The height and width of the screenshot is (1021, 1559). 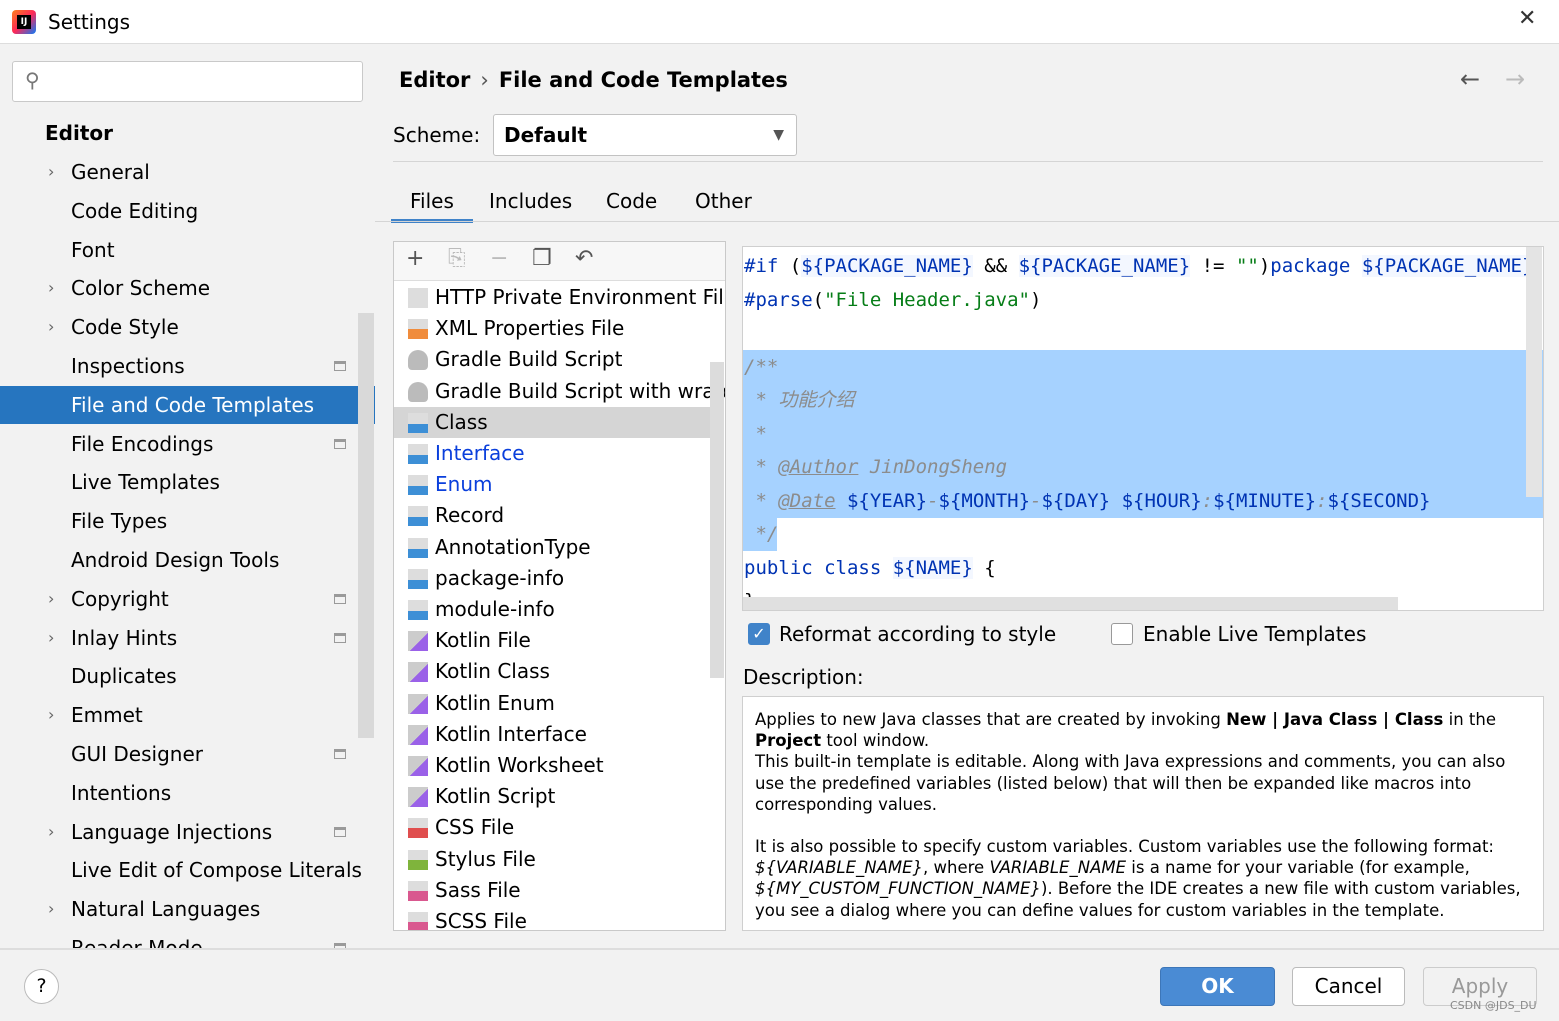 I want to click on template-item: Record, so click(x=552, y=515).